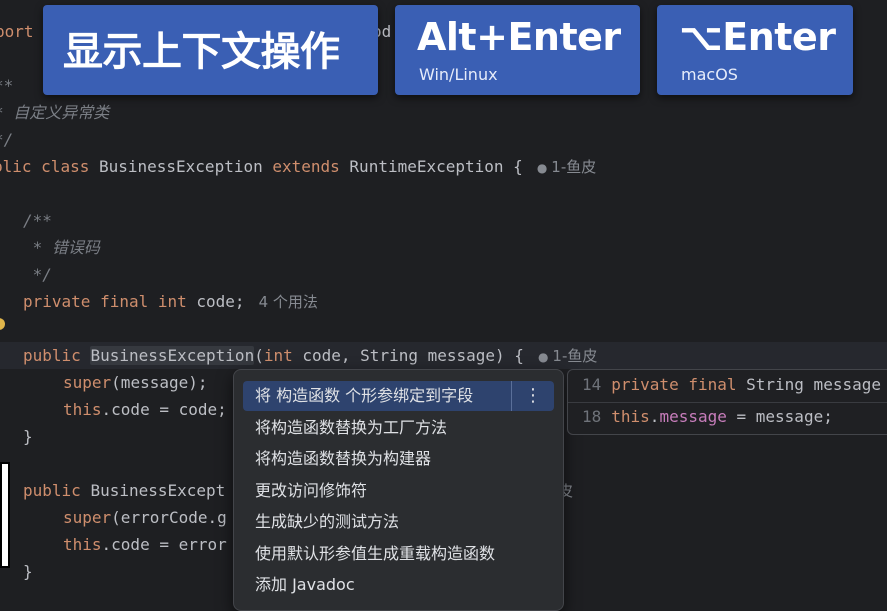 Image resolution: width=887 pixels, height=611 pixels. I want to click on code-line: * 自定义异常类, so click(54, 112).